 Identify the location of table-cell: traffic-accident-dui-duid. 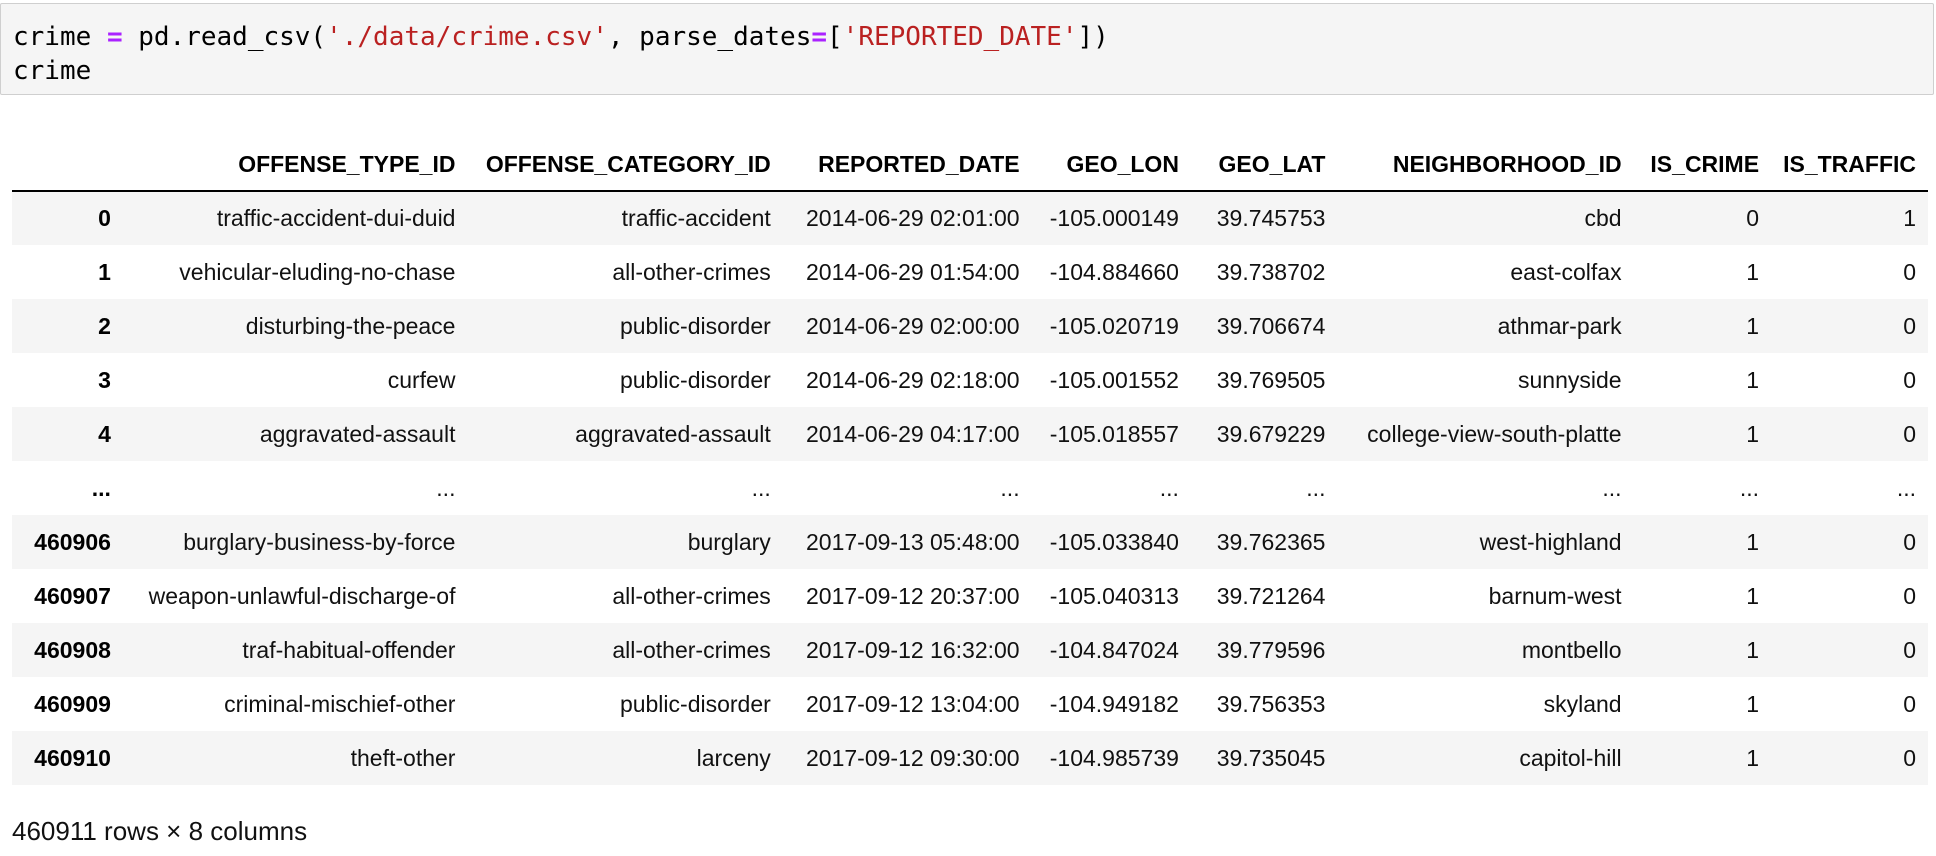
(336, 218).